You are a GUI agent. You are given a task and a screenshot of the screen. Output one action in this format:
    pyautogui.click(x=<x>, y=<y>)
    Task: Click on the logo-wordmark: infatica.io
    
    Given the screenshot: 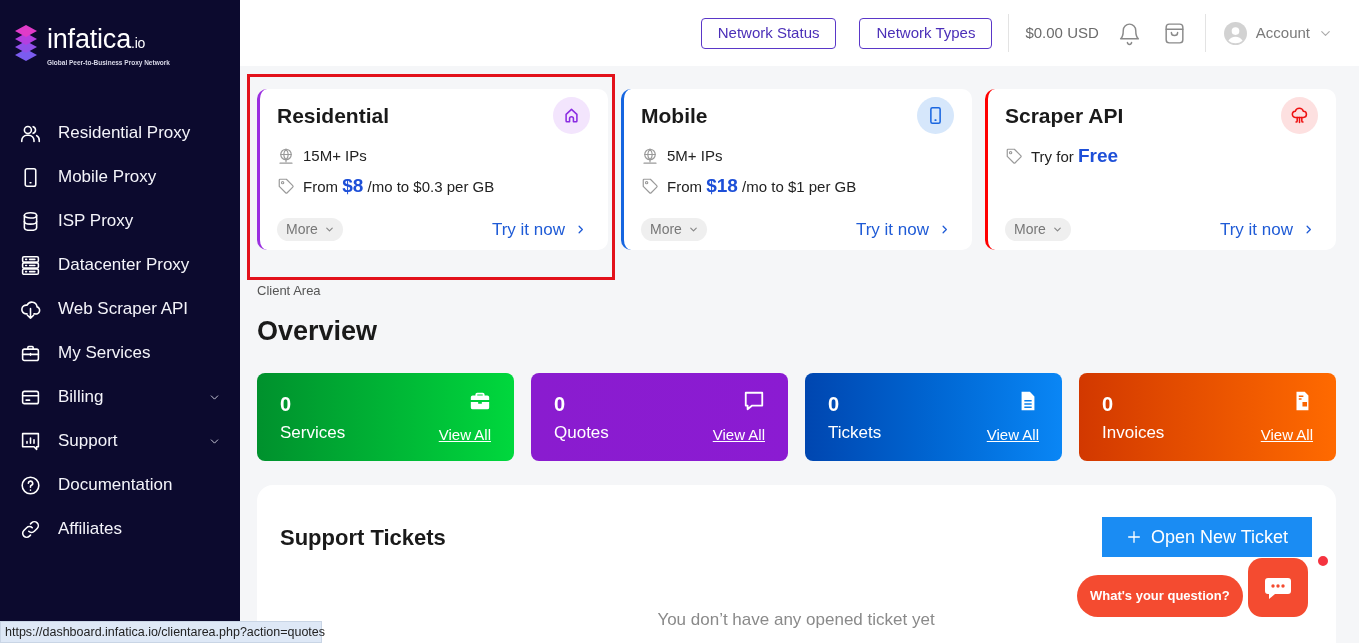 What is the action you would take?
    pyautogui.click(x=97, y=41)
    